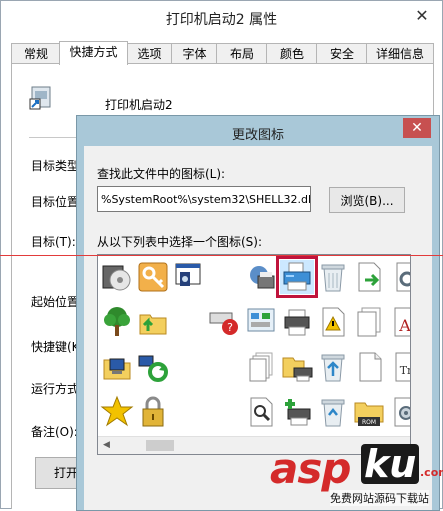 The height and width of the screenshot is (511, 443). What do you see at coordinates (417, 128) in the screenshot?
I see `dialog-close-icon: ✕` at bounding box center [417, 128].